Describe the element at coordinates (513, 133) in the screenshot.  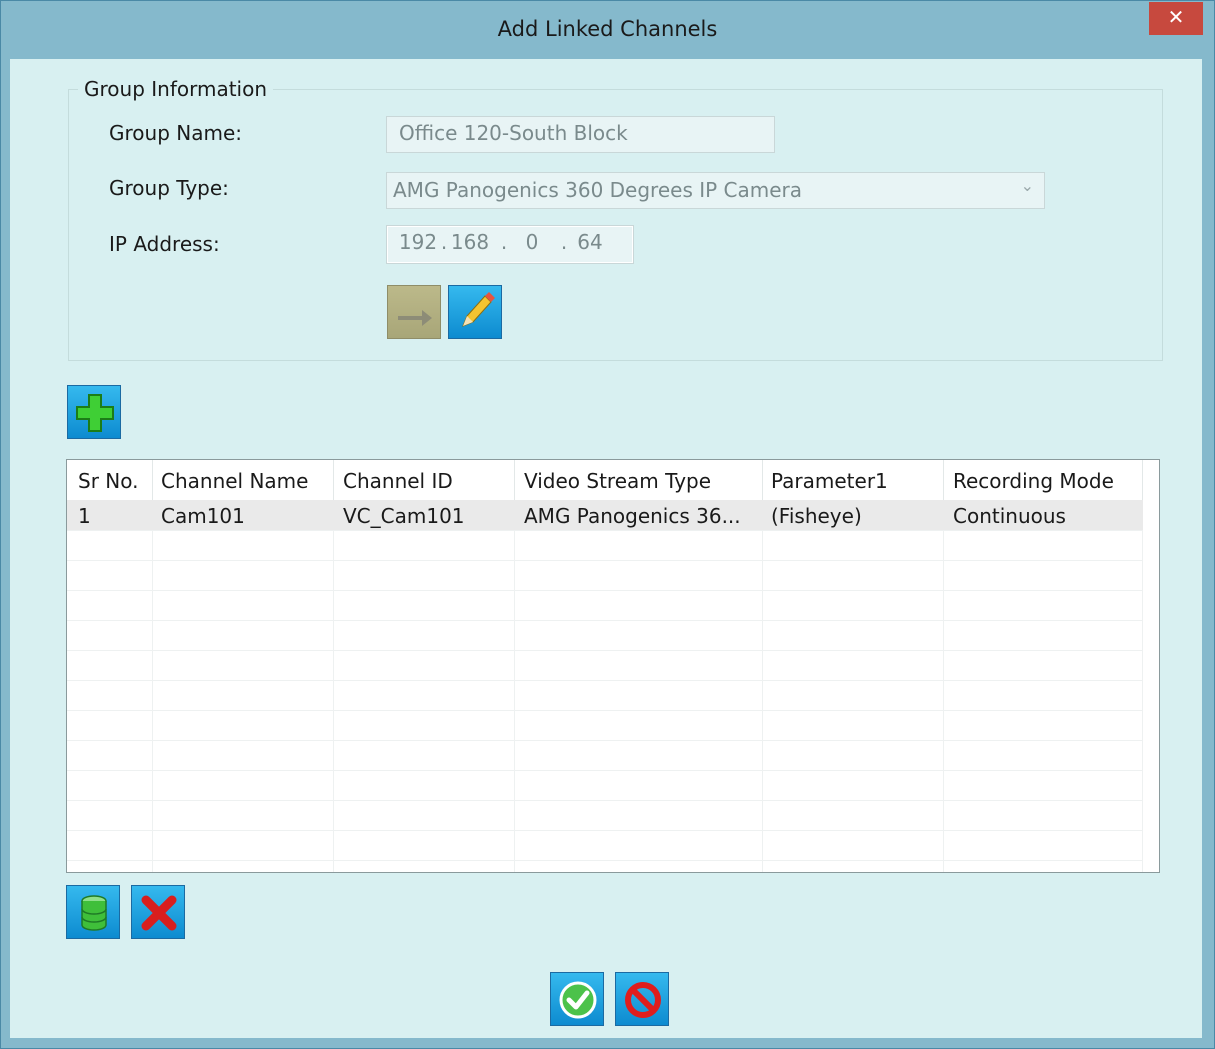
I see `group-name-value: Office 120-South Block` at that location.